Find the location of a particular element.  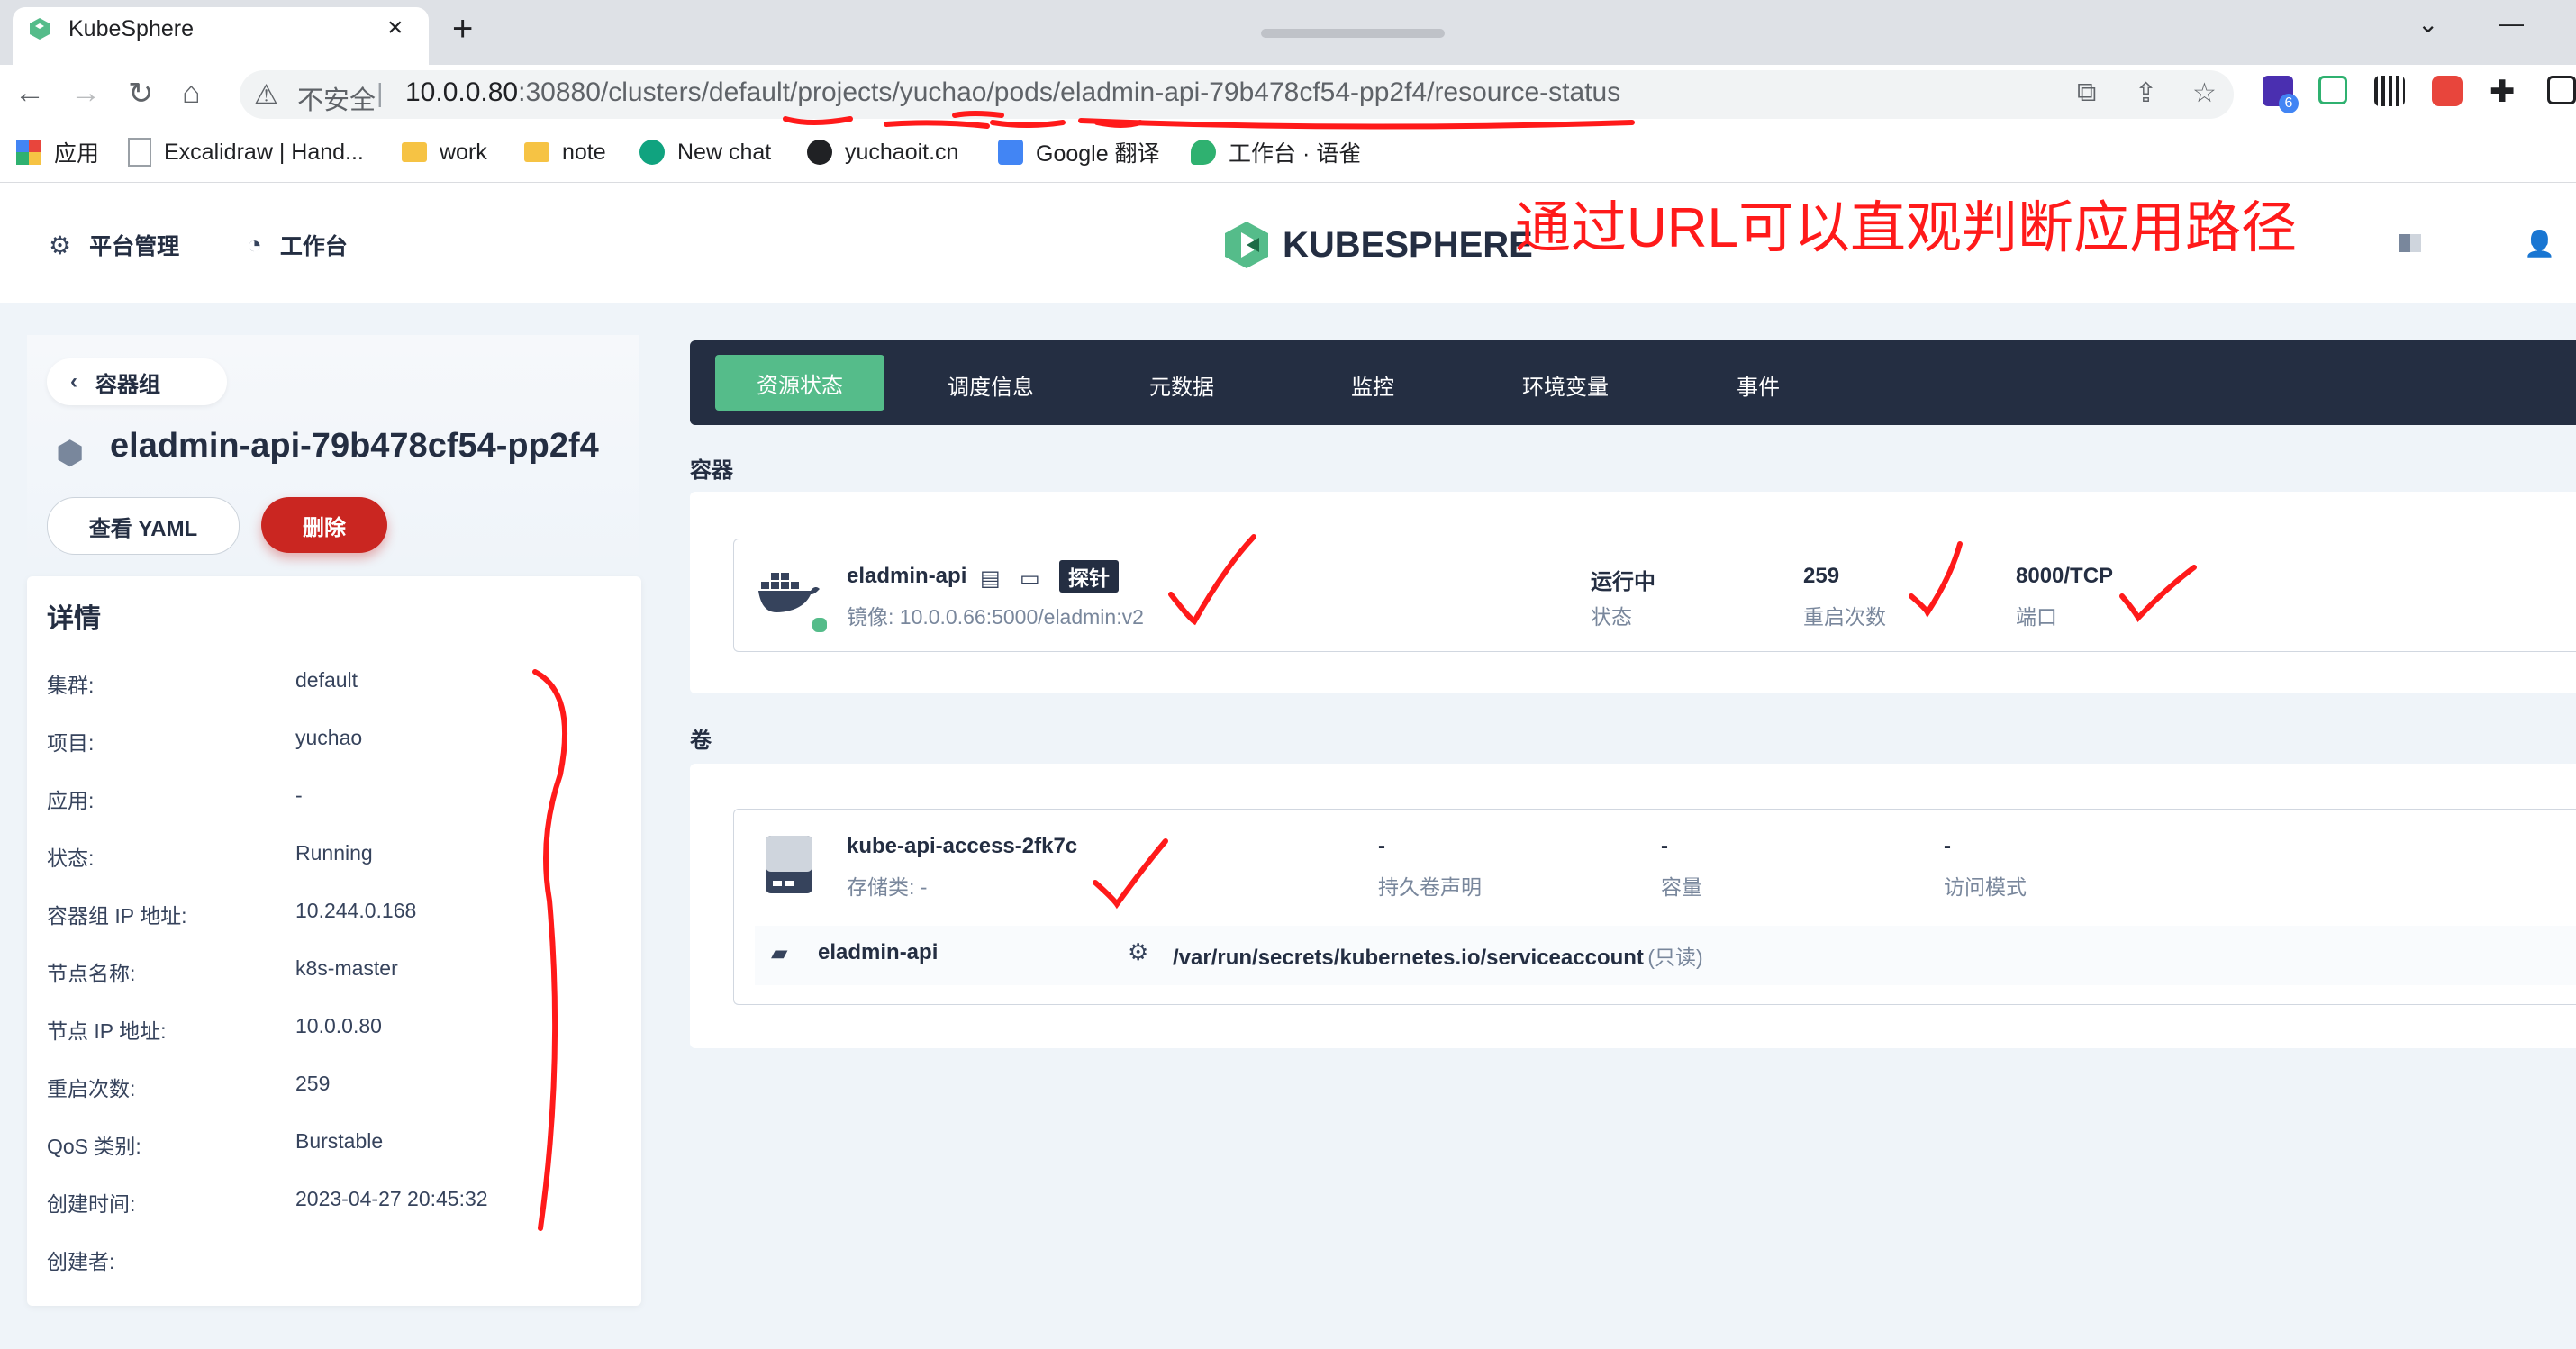

translate-page-icon: ⧉ is located at coordinates (2086, 92).